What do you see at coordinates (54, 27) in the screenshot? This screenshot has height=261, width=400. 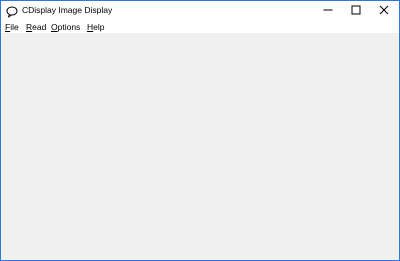 I see `menu-options-accelerator: O` at bounding box center [54, 27].